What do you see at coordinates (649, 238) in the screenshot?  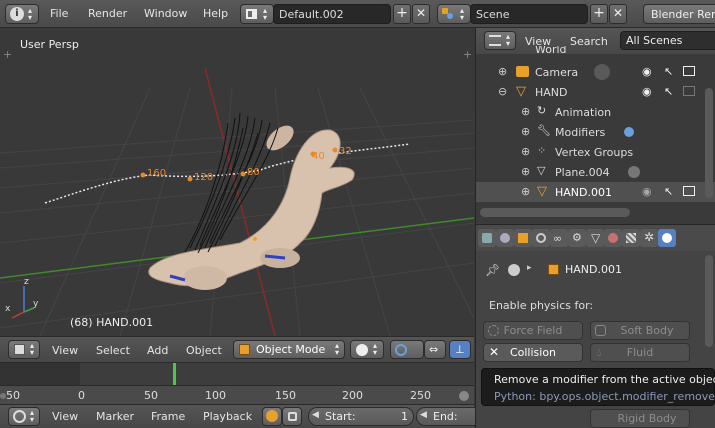 I see `particles-tab-icon: ✲` at bounding box center [649, 238].